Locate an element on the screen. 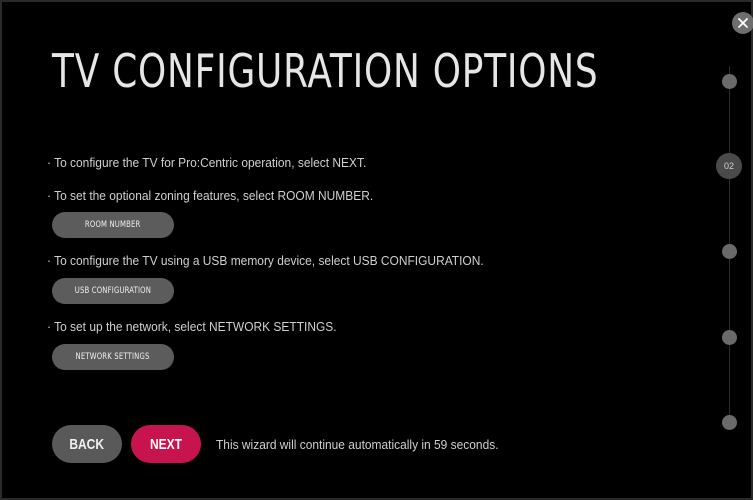 This screenshot has height=500, width=753. room-number-button-label: ROOM NUMBER is located at coordinates (113, 225).